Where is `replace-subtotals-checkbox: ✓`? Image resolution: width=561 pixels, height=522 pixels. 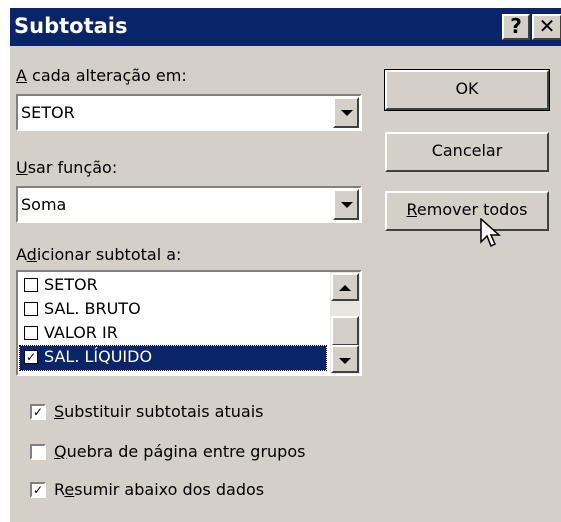 replace-subtotals-checkbox: ✓ is located at coordinates (38, 412).